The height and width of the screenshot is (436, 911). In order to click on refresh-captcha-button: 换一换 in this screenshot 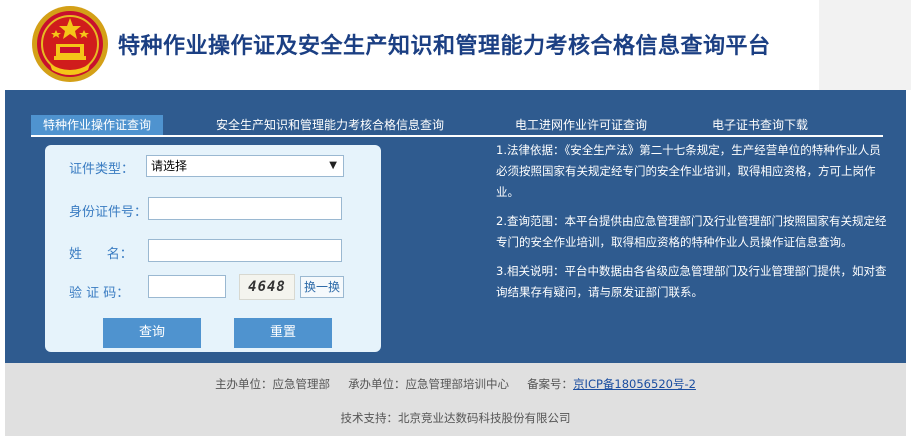, I will do `click(322, 287)`.